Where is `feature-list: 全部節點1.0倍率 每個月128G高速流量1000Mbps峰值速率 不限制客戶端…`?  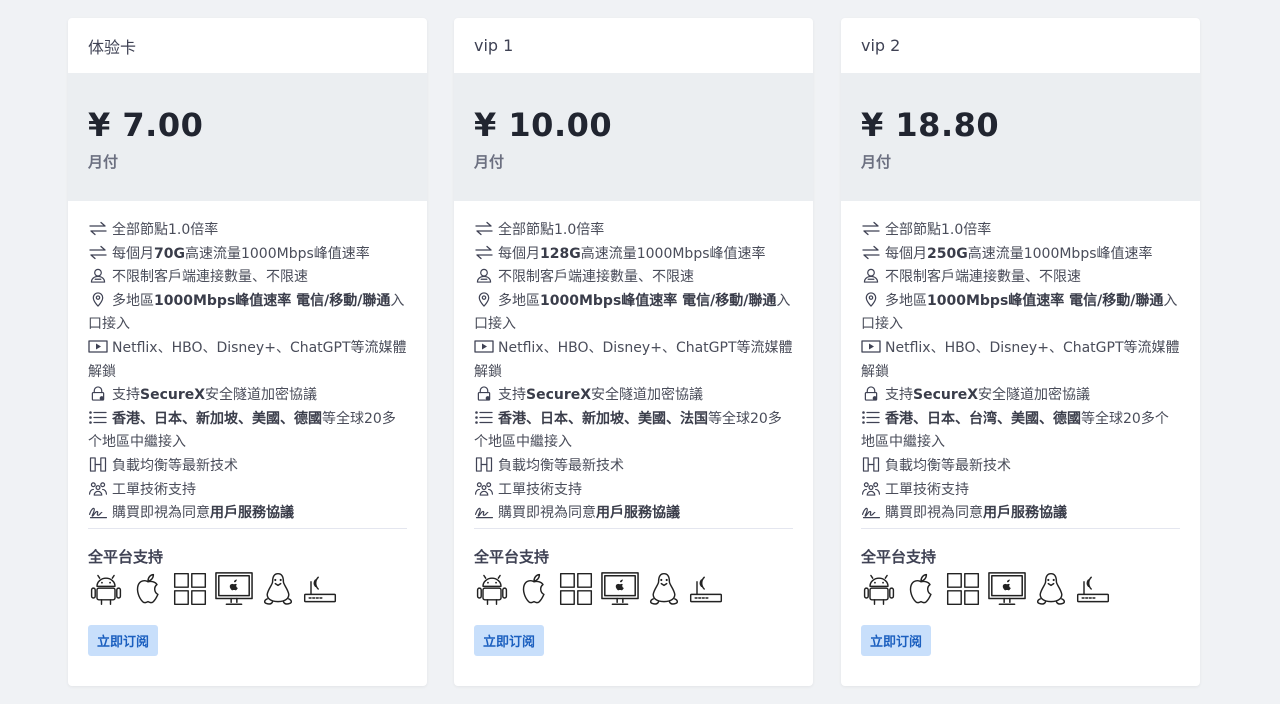
feature-list: 全部節點1.0倍率 每個月128G高速流量1000Mbps峰值速率 不限制客戶端… is located at coordinates (633, 364).